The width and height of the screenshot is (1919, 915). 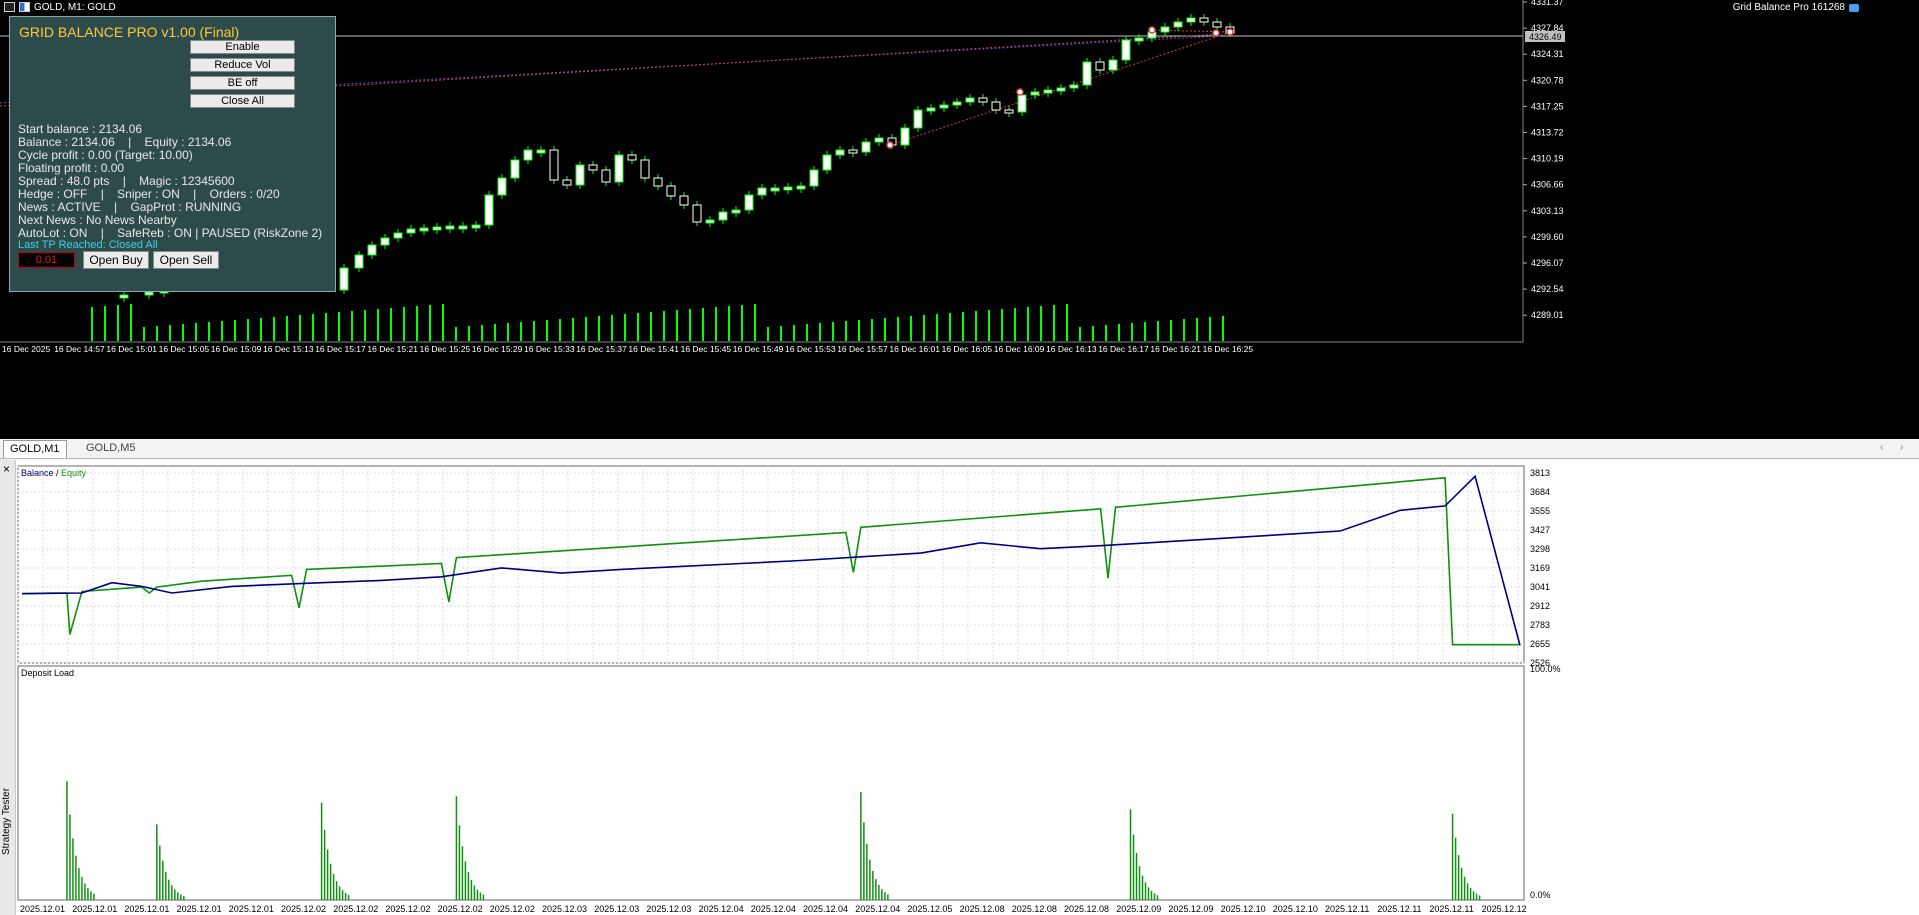 I want to click on expert-hat-icon, so click(x=1854, y=7).